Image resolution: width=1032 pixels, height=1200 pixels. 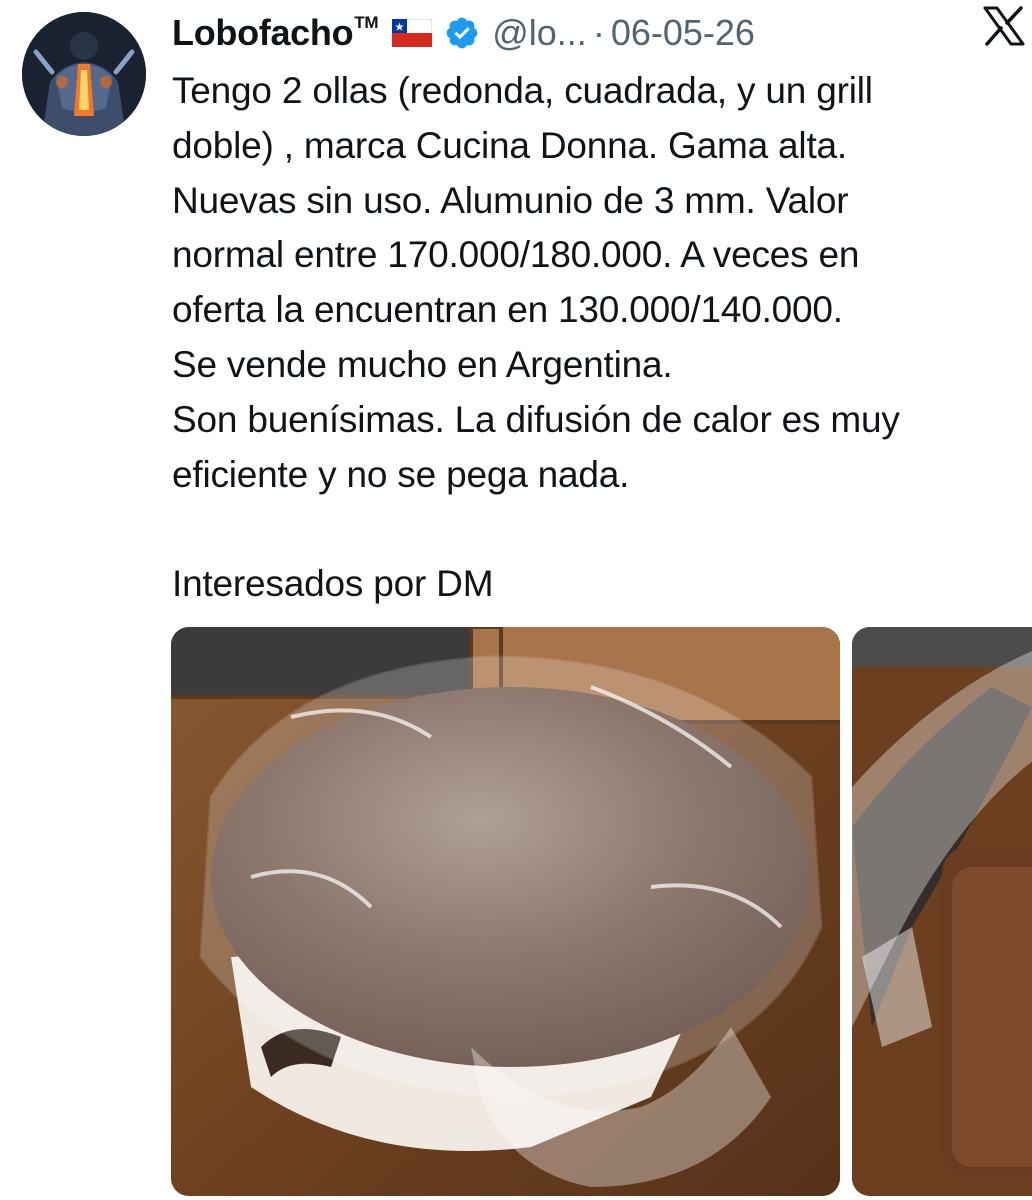 What do you see at coordinates (366, 22) in the screenshot?
I see `trademark-mark: TM` at bounding box center [366, 22].